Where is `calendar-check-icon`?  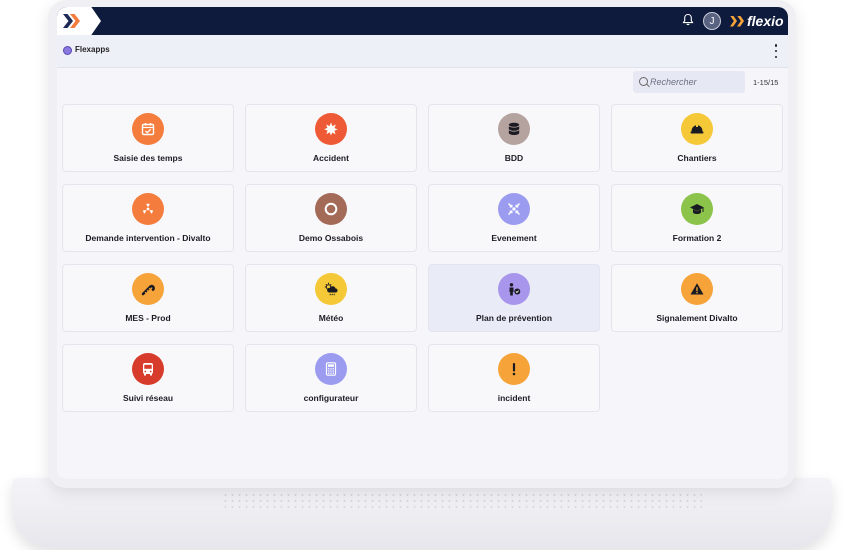
calendar-check-icon is located at coordinates (148, 129).